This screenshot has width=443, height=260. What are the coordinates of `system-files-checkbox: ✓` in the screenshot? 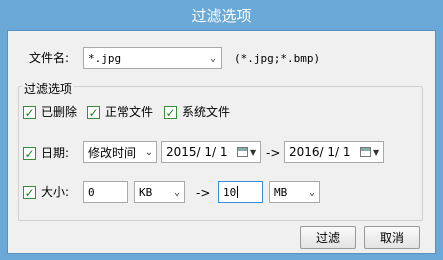 It's located at (170, 112).